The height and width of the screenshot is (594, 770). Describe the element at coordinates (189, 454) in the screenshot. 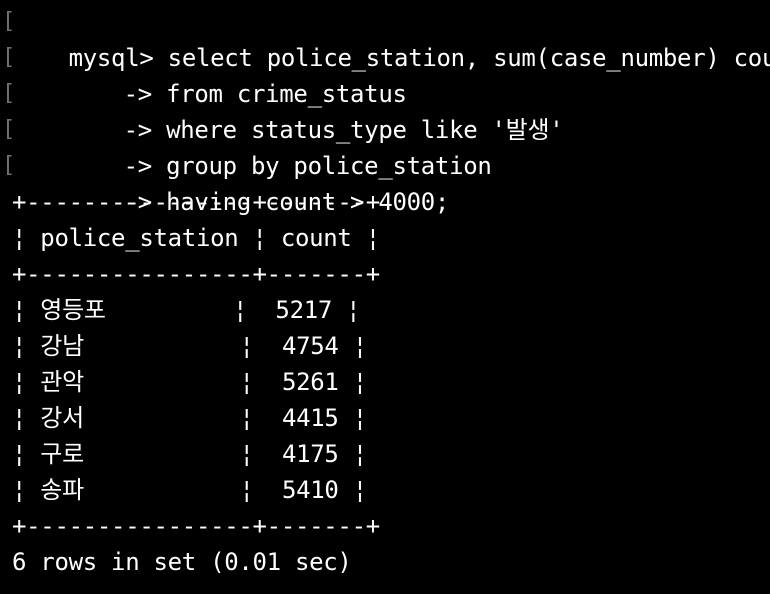

I see `table-row: ¦ 구로 ¦ 4175 ¦` at that location.